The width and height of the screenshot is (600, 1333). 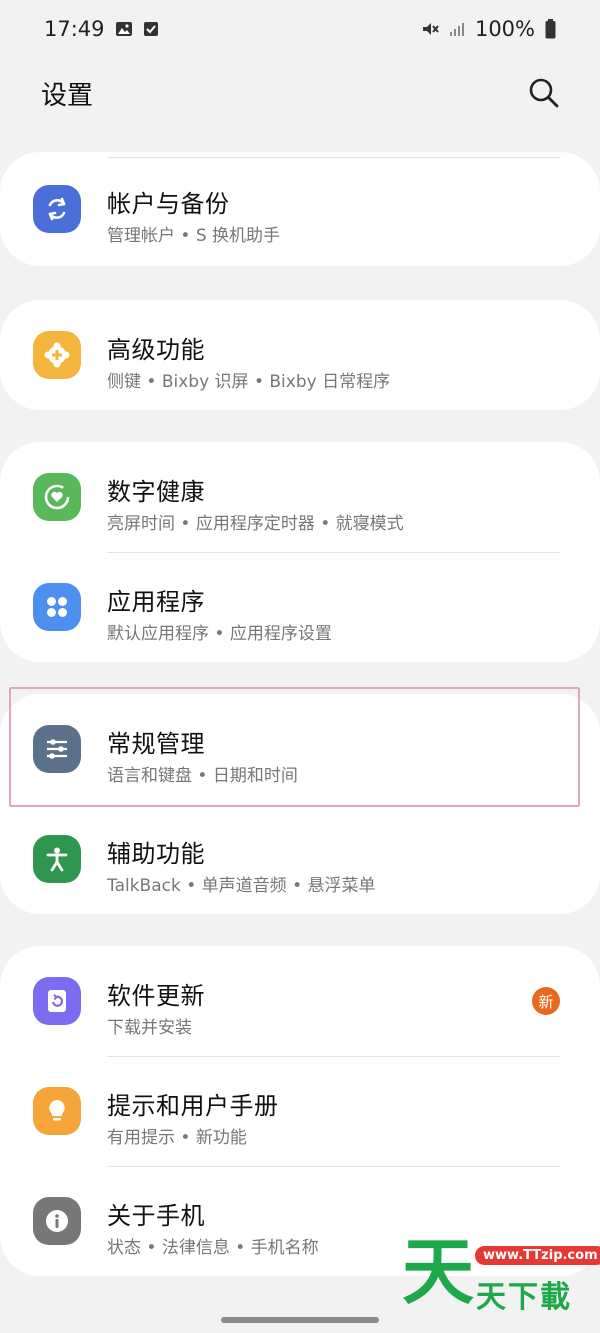 I want to click on signal-icon, so click(x=457, y=29).